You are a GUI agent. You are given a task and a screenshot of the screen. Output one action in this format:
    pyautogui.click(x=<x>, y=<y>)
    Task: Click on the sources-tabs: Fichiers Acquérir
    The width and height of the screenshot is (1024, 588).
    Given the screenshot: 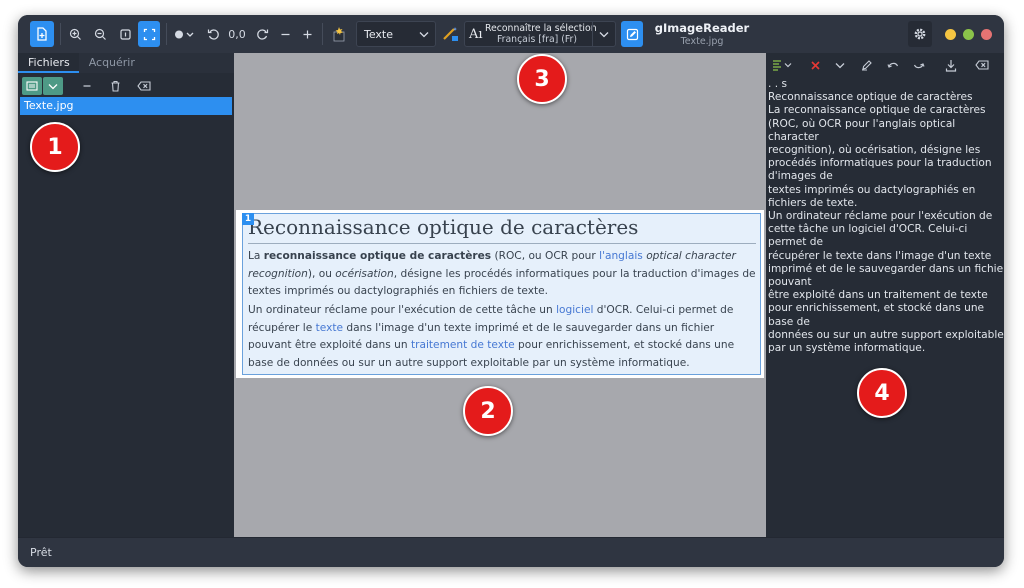 What is the action you would take?
    pyautogui.click(x=126, y=63)
    